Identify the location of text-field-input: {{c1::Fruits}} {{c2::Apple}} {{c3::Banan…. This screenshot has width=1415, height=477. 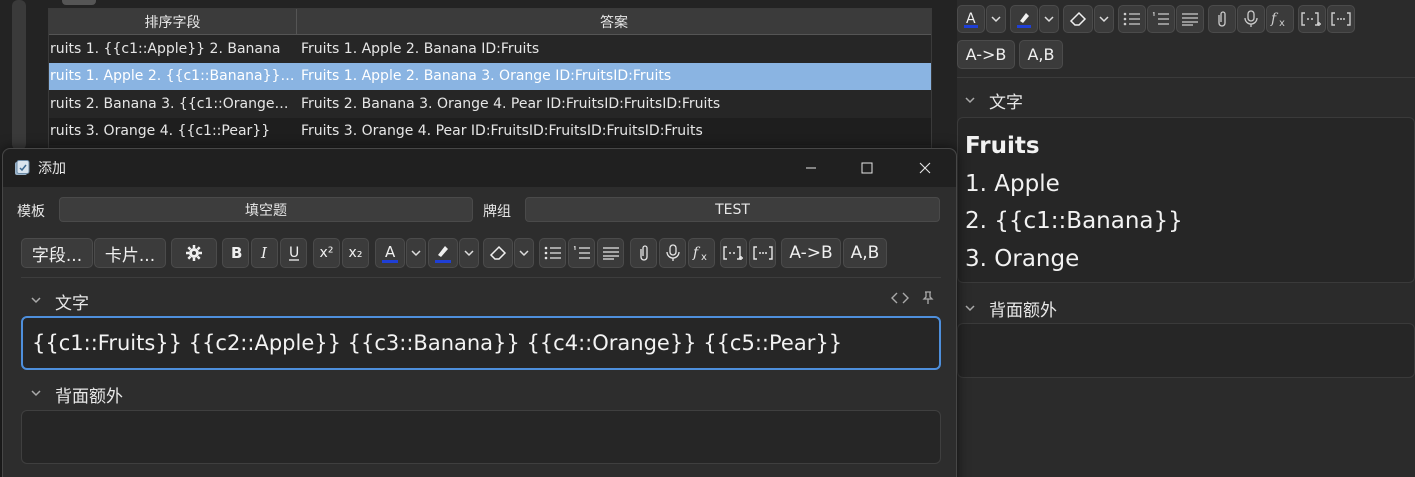
(481, 343).